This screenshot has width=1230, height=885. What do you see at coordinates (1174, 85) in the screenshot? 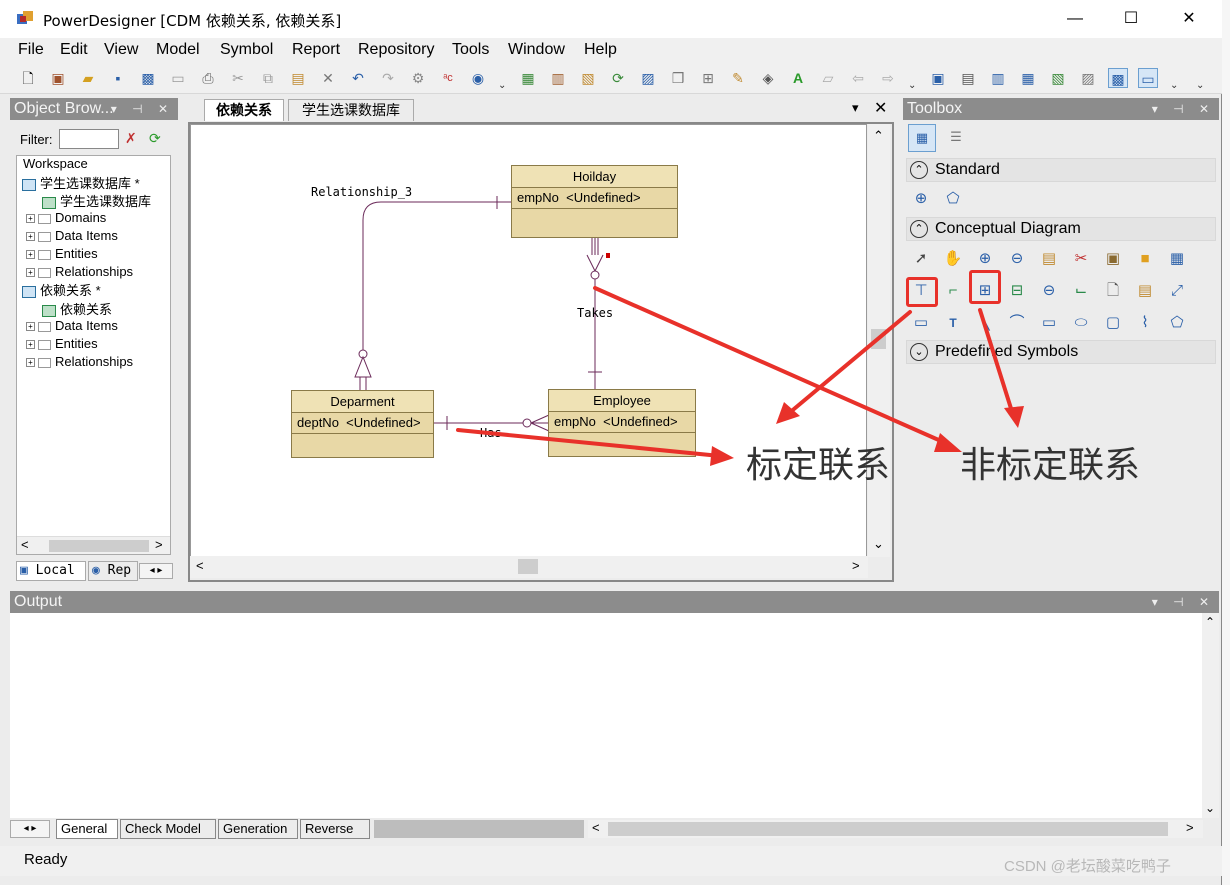
I see `toolbar-overflow-3-icon: ⌄` at bounding box center [1174, 85].